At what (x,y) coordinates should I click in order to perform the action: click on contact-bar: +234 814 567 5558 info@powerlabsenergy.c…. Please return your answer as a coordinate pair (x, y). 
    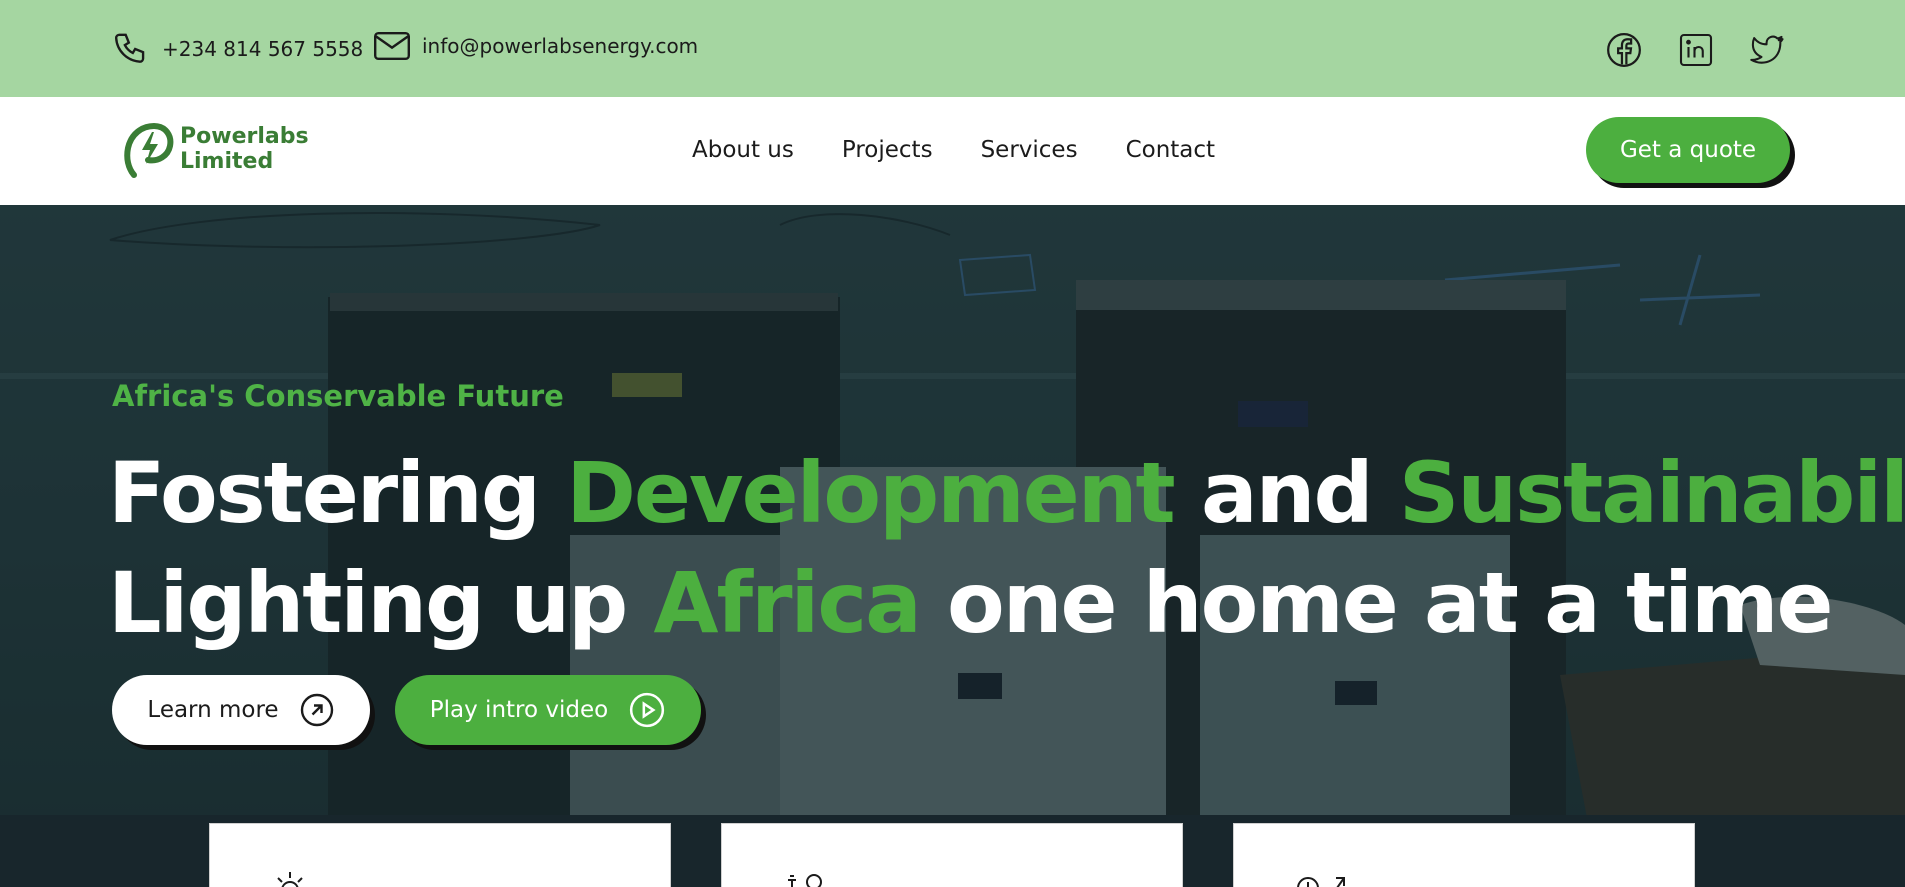
    Looking at the image, I should click on (952, 48).